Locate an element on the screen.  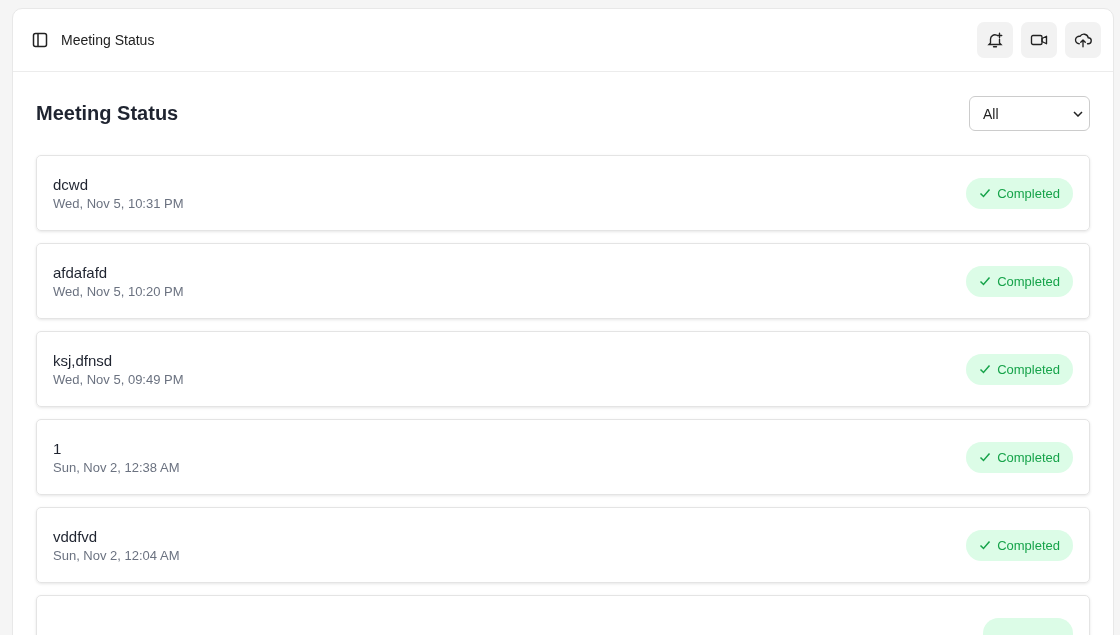
meeting-time: Wed, Nov 5, 10:31 PM is located at coordinates (118, 203).